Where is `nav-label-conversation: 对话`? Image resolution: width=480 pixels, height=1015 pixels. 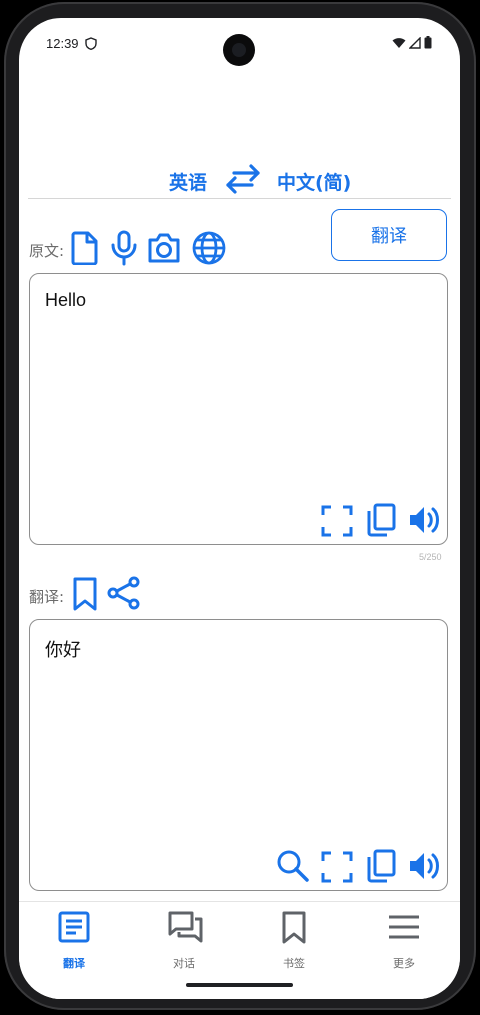 nav-label-conversation: 对话 is located at coordinates (184, 963).